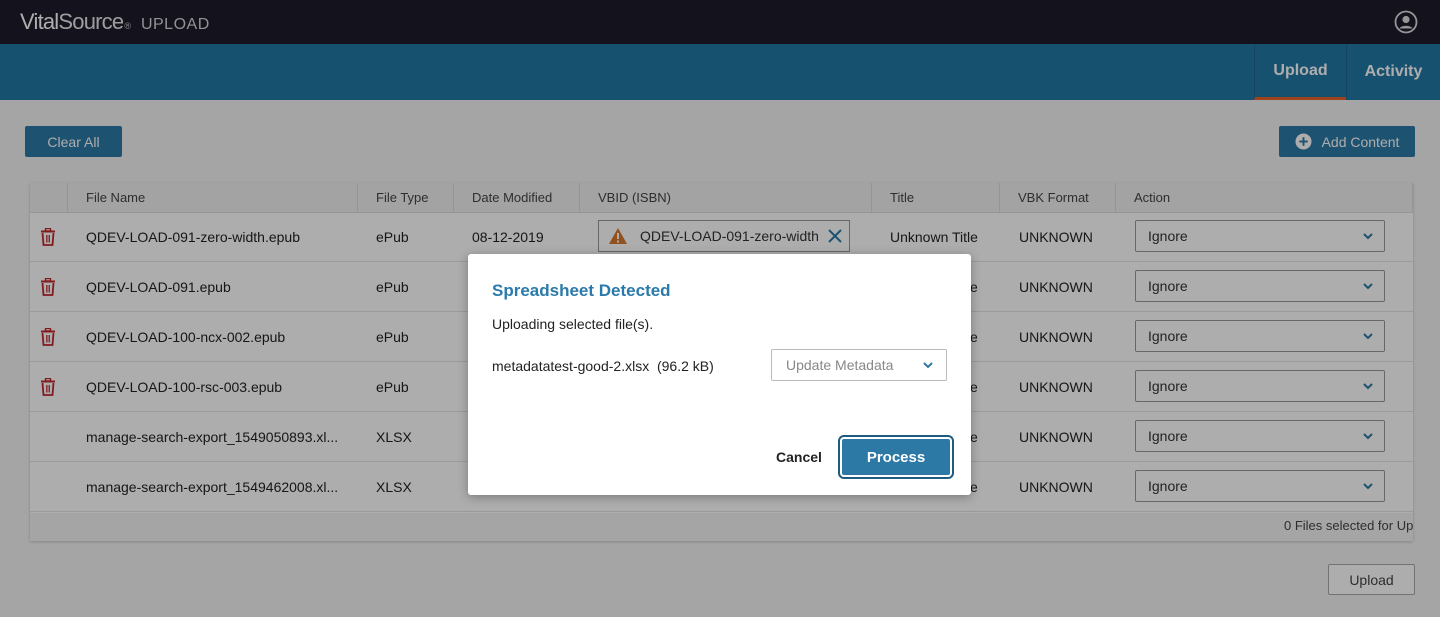  What do you see at coordinates (799, 457) in the screenshot?
I see `cancel-button: Cancel` at bounding box center [799, 457].